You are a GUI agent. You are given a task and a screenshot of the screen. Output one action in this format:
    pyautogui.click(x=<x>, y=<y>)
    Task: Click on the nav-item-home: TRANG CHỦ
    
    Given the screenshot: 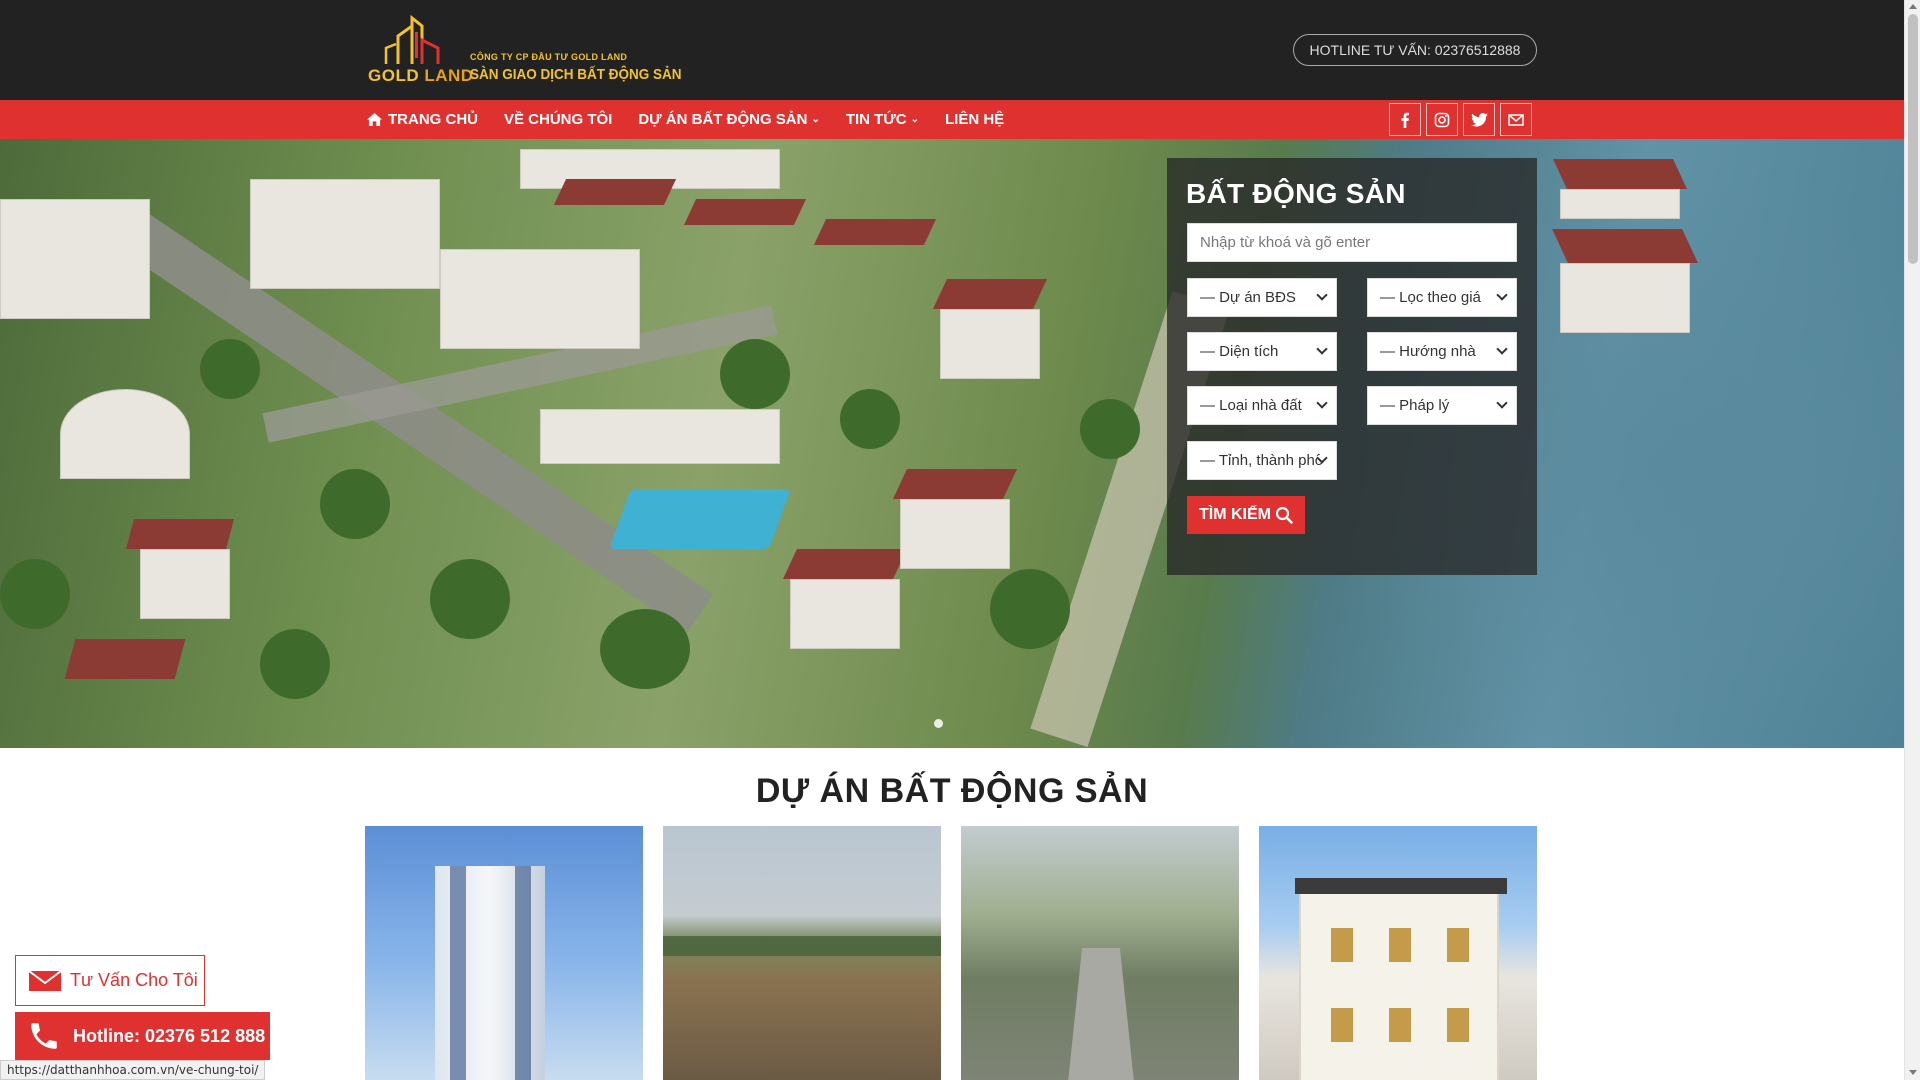 What is the action you would take?
    pyautogui.click(x=422, y=119)
    